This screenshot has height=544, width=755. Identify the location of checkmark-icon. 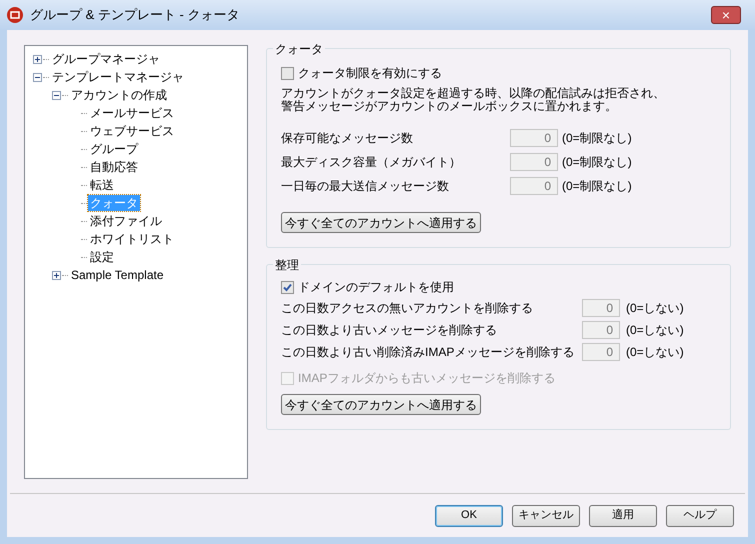
(287, 287).